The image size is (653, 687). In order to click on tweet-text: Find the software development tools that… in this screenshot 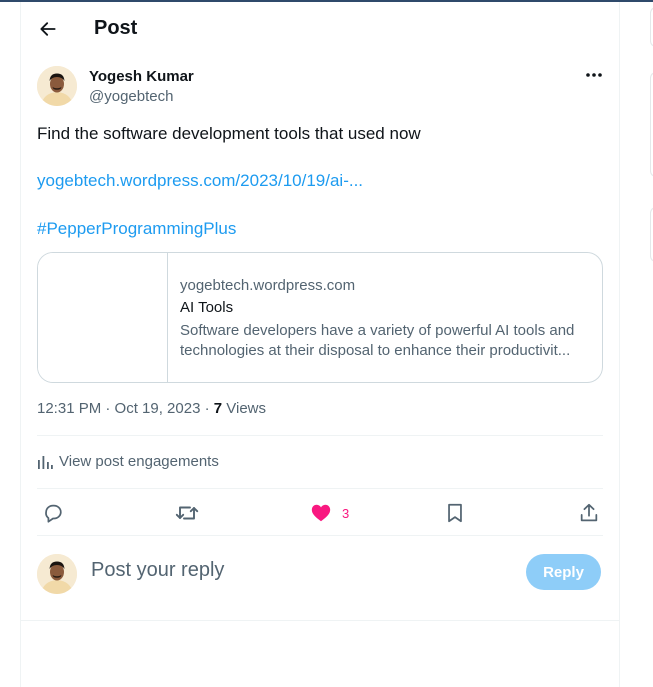, I will do `click(229, 133)`.